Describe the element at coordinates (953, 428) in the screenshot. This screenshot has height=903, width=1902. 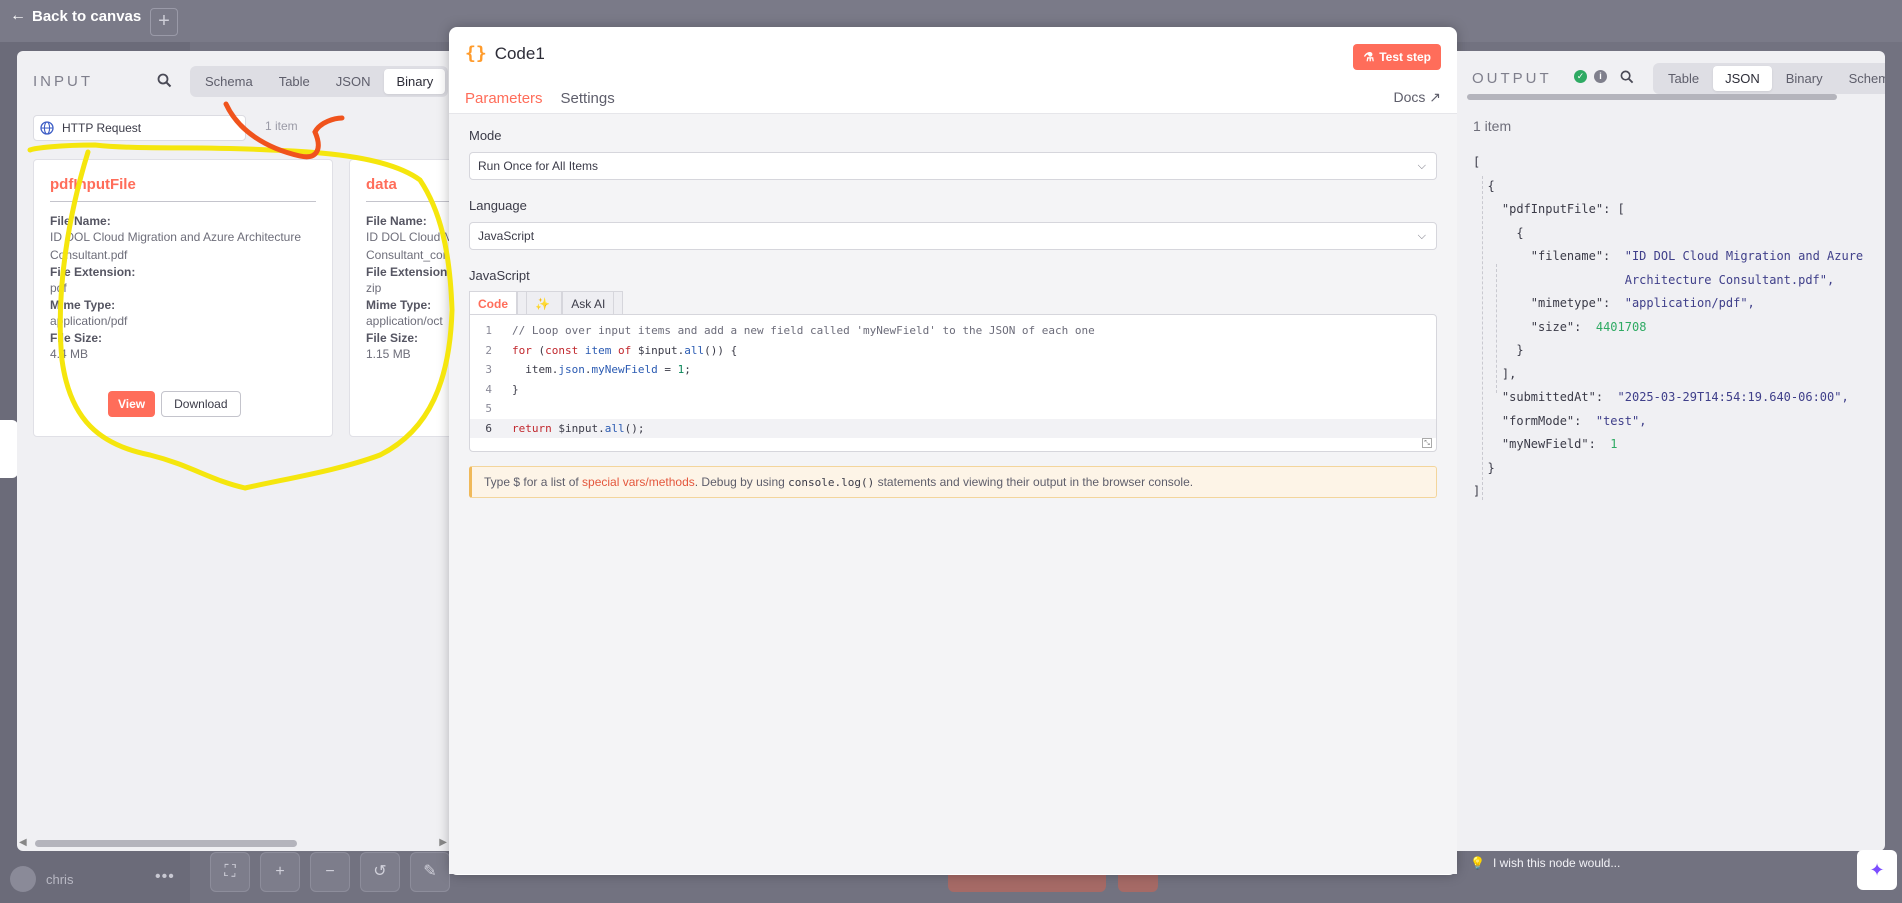
I see `code-line: 6 return $input.all();` at that location.